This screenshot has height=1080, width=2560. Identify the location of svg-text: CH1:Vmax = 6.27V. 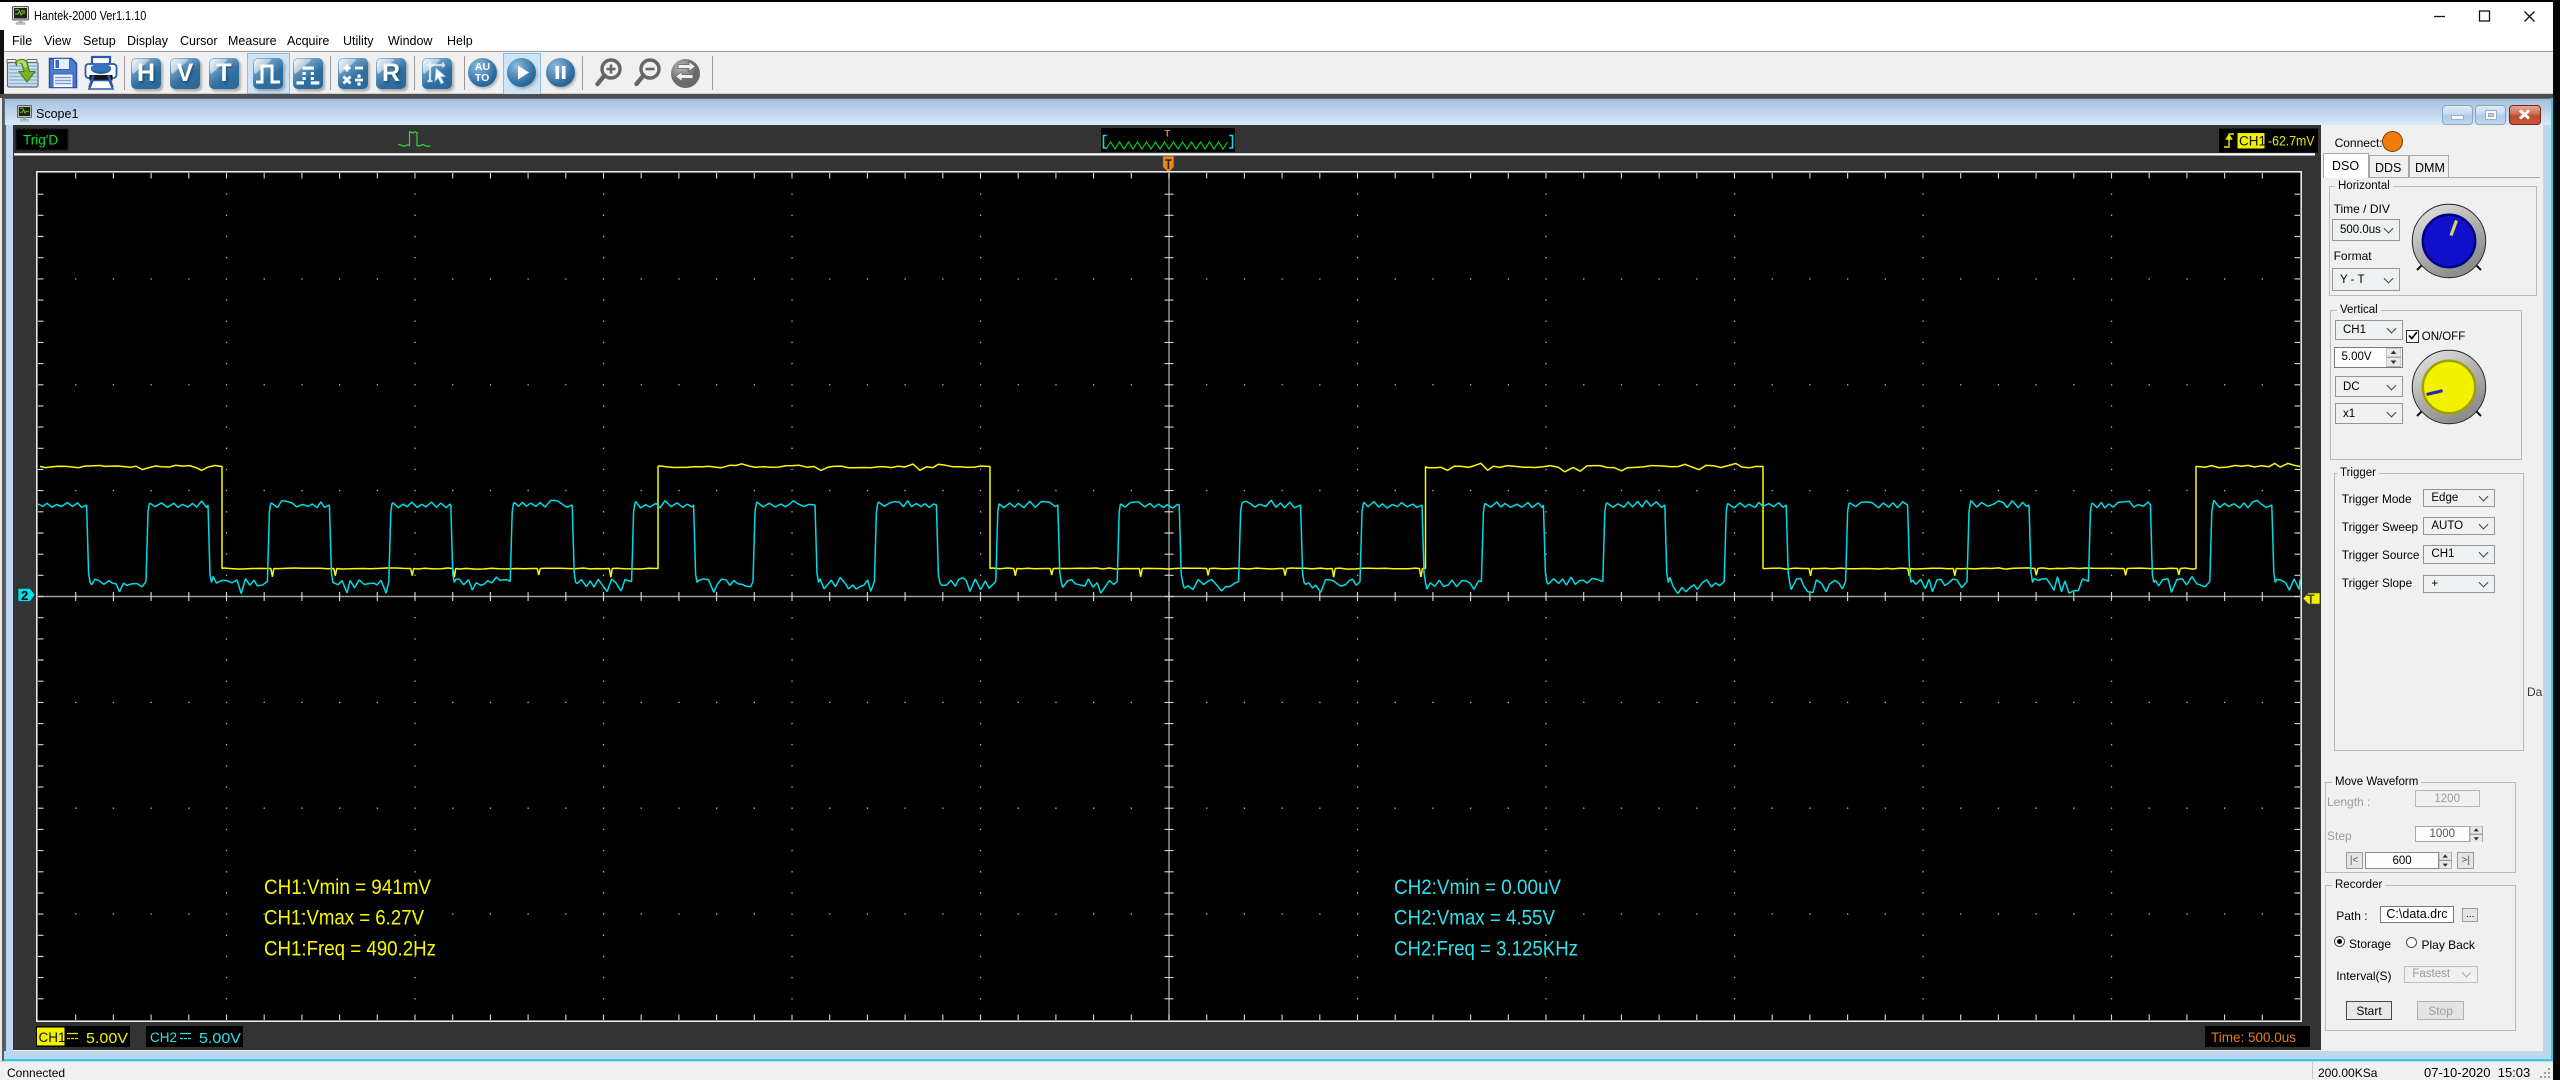
(344, 918).